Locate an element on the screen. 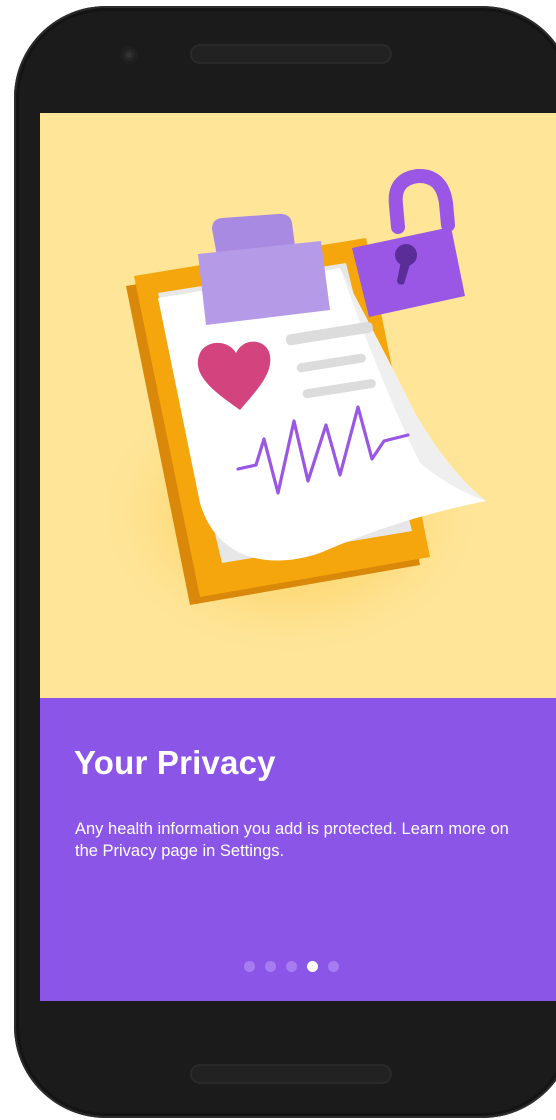 The height and width of the screenshot is (1120, 556). bottom-speaker-grille is located at coordinates (291, 1074).